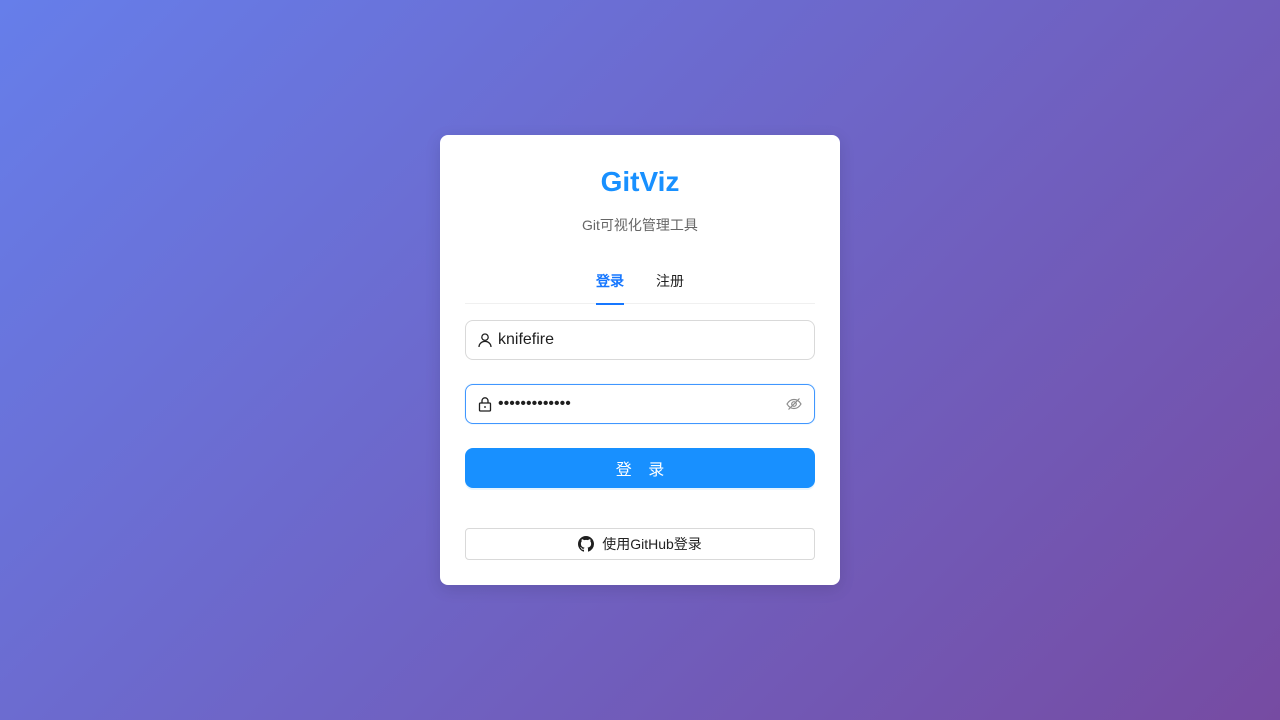 The image size is (1280, 720). I want to click on github-login-button: 使用GitHub登录, so click(640, 544).